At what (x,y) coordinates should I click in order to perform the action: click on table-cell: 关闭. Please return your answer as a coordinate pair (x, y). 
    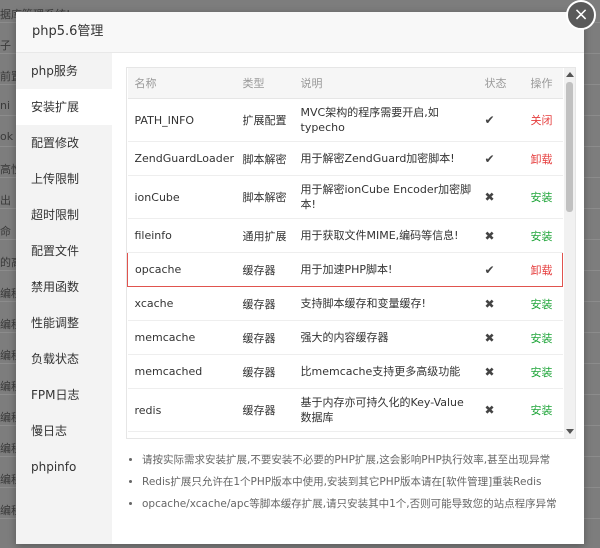
    Looking at the image, I should click on (543, 120).